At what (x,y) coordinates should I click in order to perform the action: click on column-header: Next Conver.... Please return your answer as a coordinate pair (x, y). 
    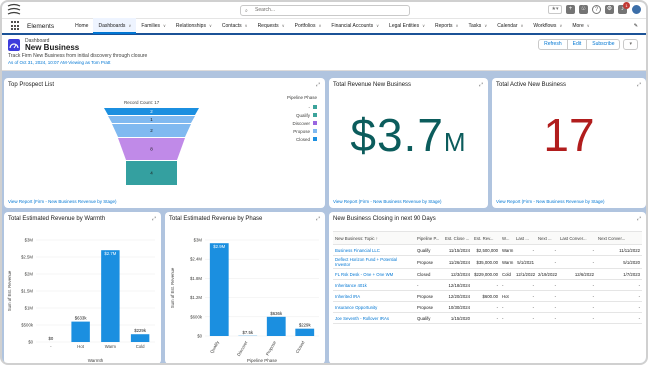
    Looking at the image, I should click on (619, 238).